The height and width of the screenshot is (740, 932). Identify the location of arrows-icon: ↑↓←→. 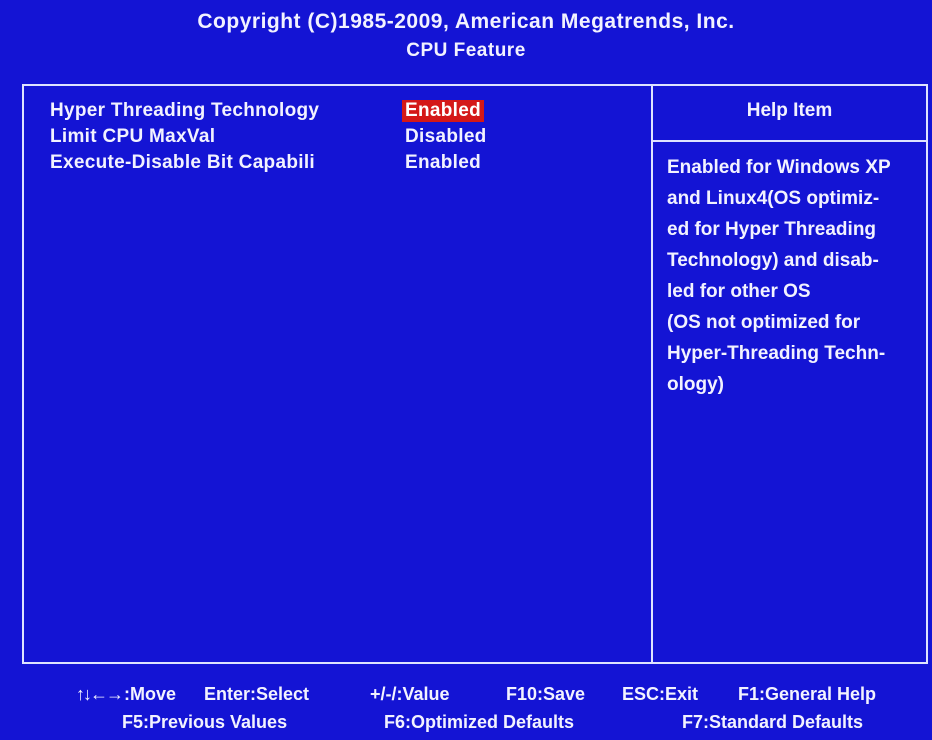
(100, 694).